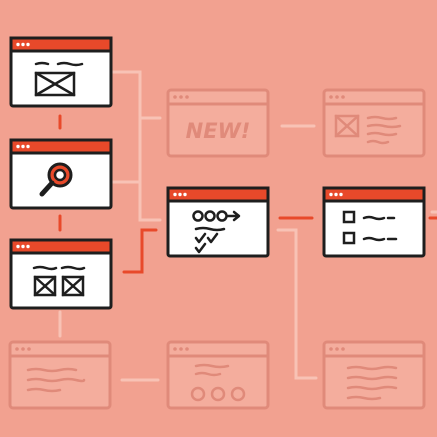 The width and height of the screenshot is (437, 437). Describe the element at coordinates (61, 274) in the screenshot. I see `gallery-wireframe-window` at that location.